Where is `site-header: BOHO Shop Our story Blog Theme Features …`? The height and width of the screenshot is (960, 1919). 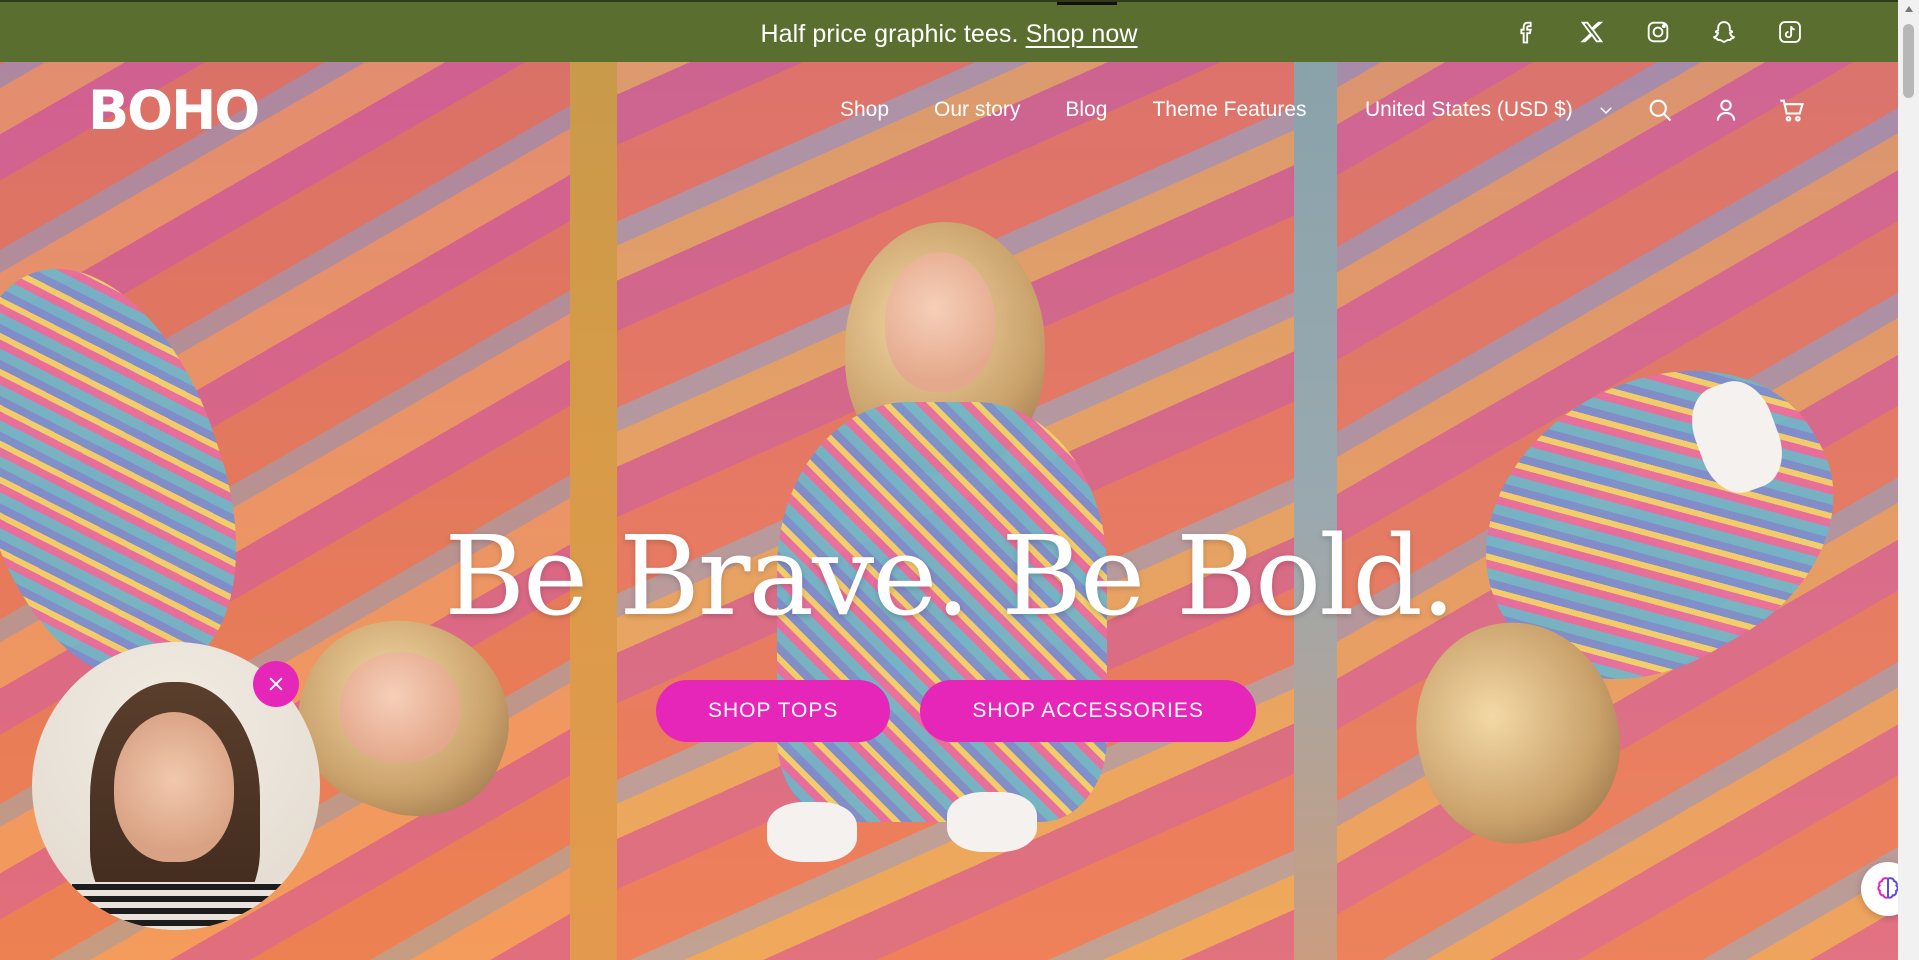
site-header: BOHO Shop Our story Blog Theme Features … is located at coordinates (949, 110).